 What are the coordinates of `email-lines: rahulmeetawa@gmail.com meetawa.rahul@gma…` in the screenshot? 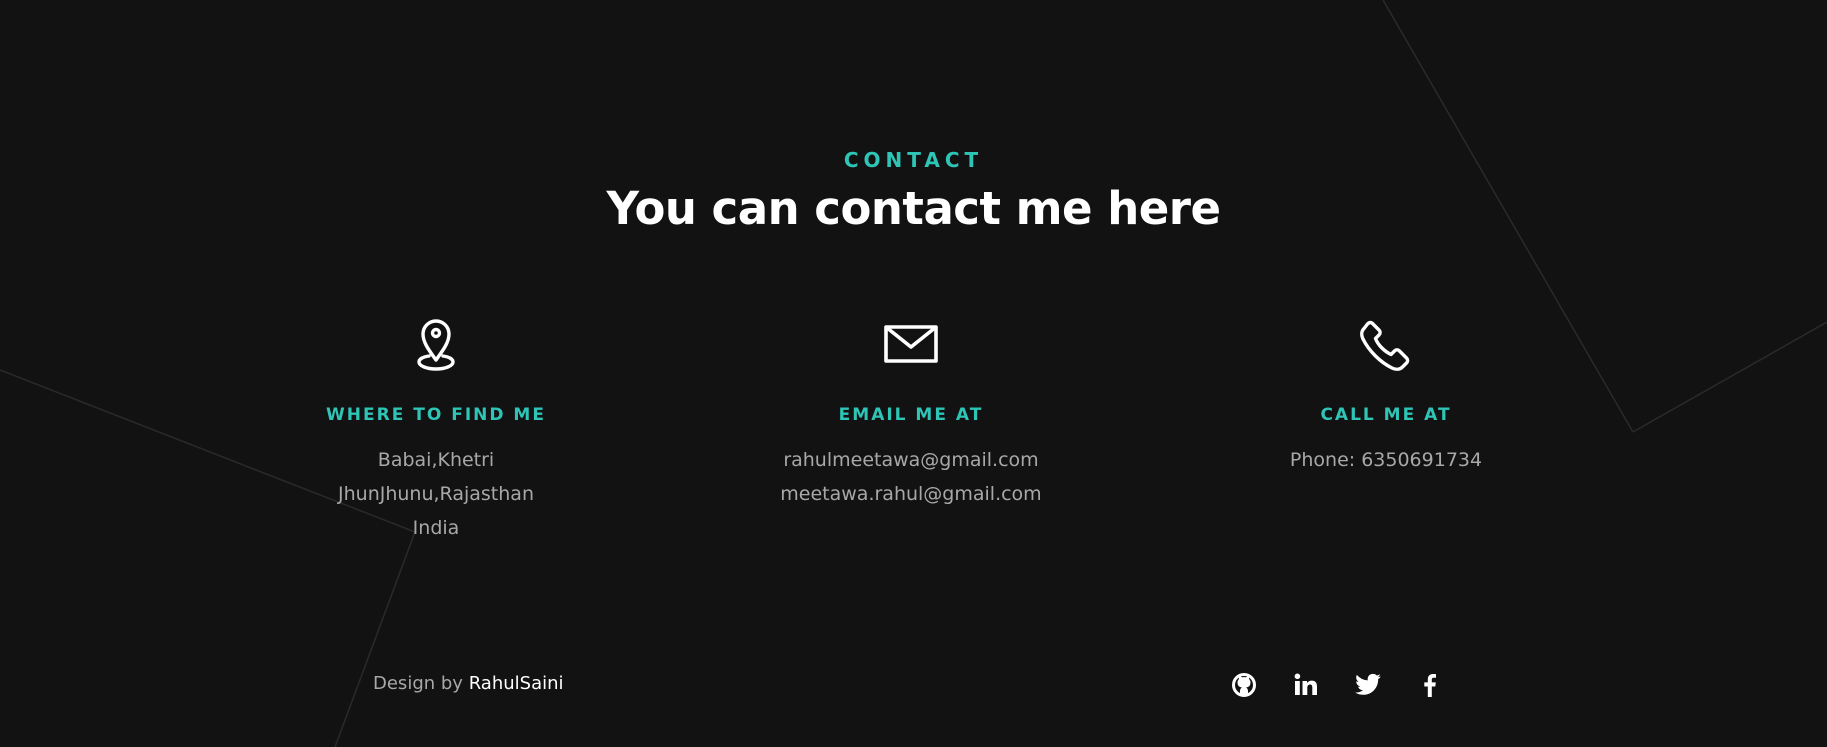 It's located at (911, 477).